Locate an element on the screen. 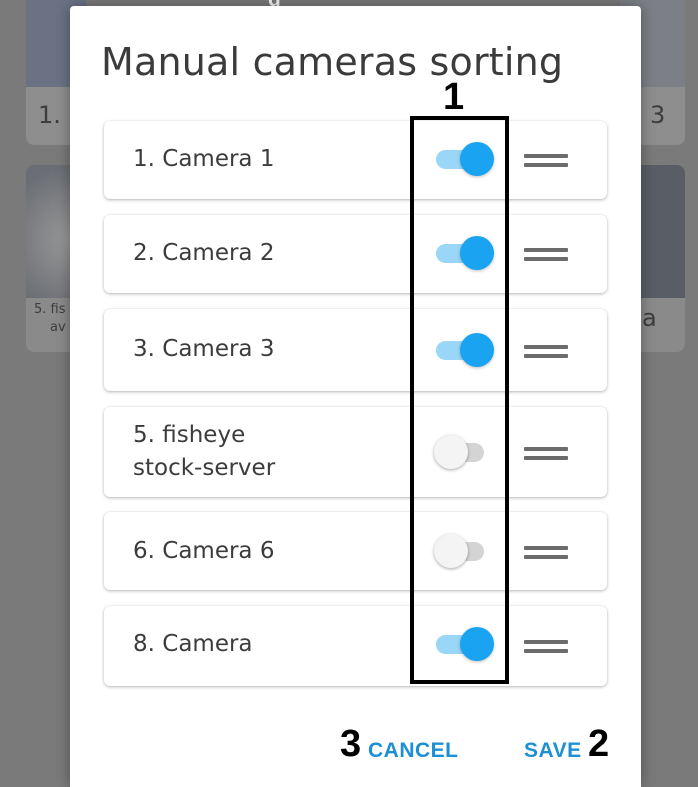 This screenshot has height=787, width=698. camera-row: 8. Camera is located at coordinates (355, 646).